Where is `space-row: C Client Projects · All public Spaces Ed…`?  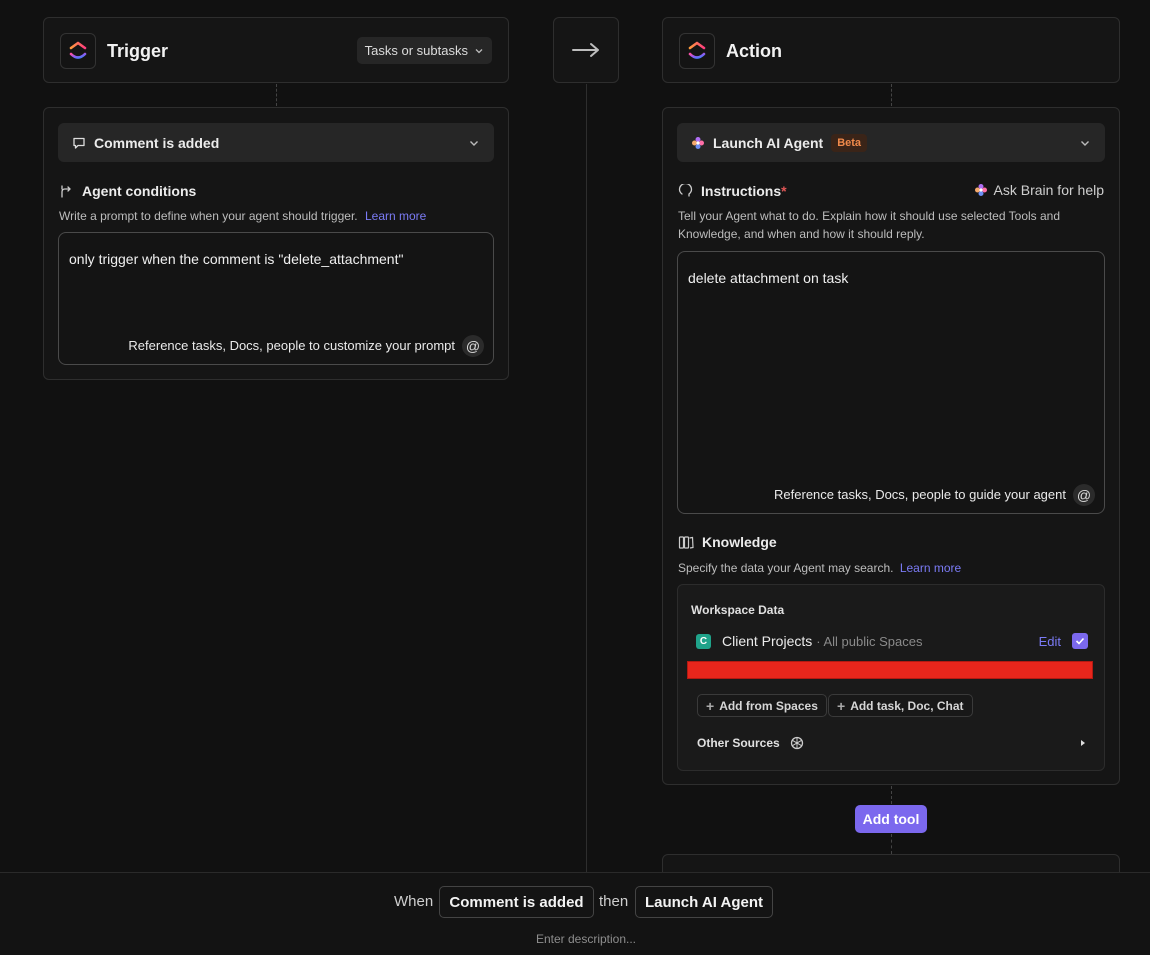 space-row: C Client Projects · All public Spaces Ed… is located at coordinates (892, 641).